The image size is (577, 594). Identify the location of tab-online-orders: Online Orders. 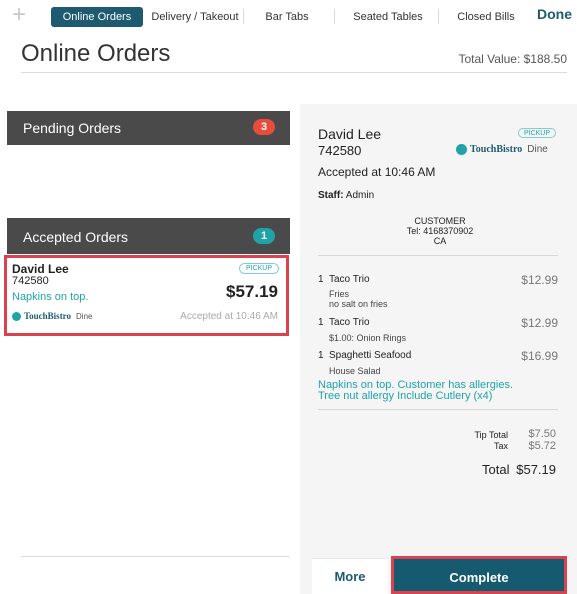
(97, 17).